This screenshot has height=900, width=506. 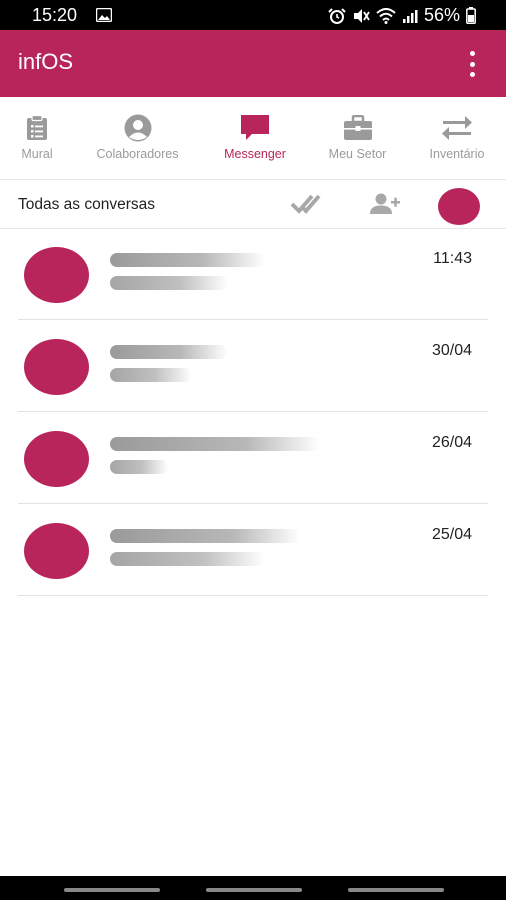 I want to click on tab-label: Messenger, so click(x=255, y=154).